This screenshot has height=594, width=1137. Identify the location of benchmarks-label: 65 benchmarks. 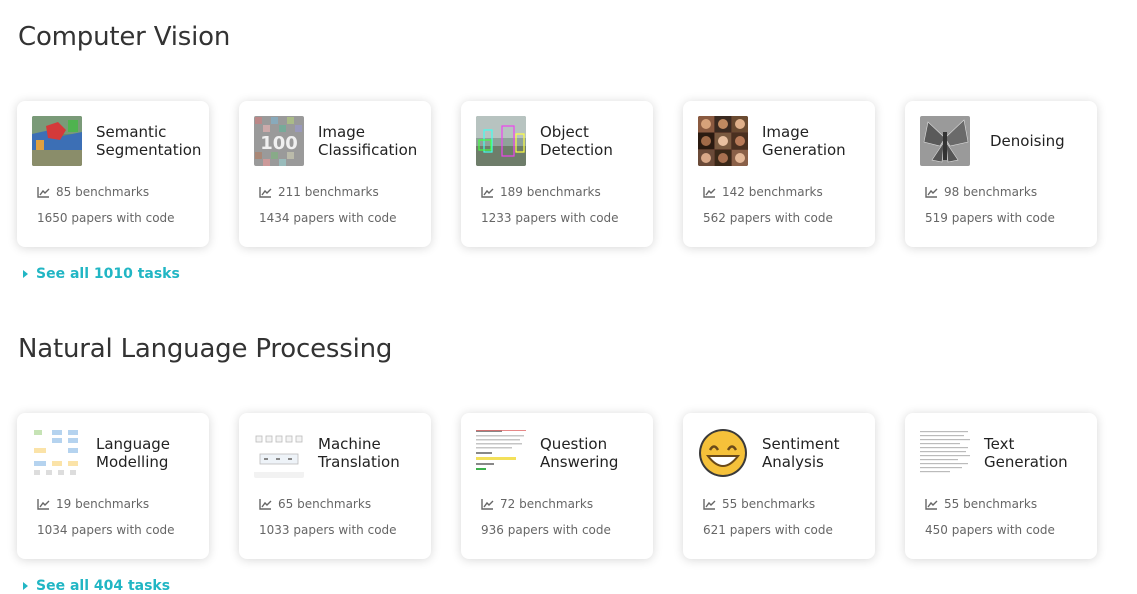
(325, 504).